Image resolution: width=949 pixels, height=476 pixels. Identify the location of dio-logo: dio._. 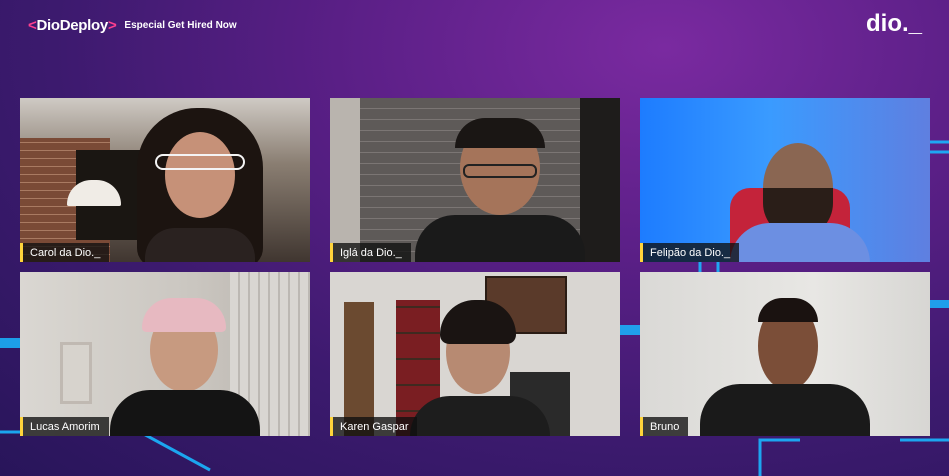
(894, 23).